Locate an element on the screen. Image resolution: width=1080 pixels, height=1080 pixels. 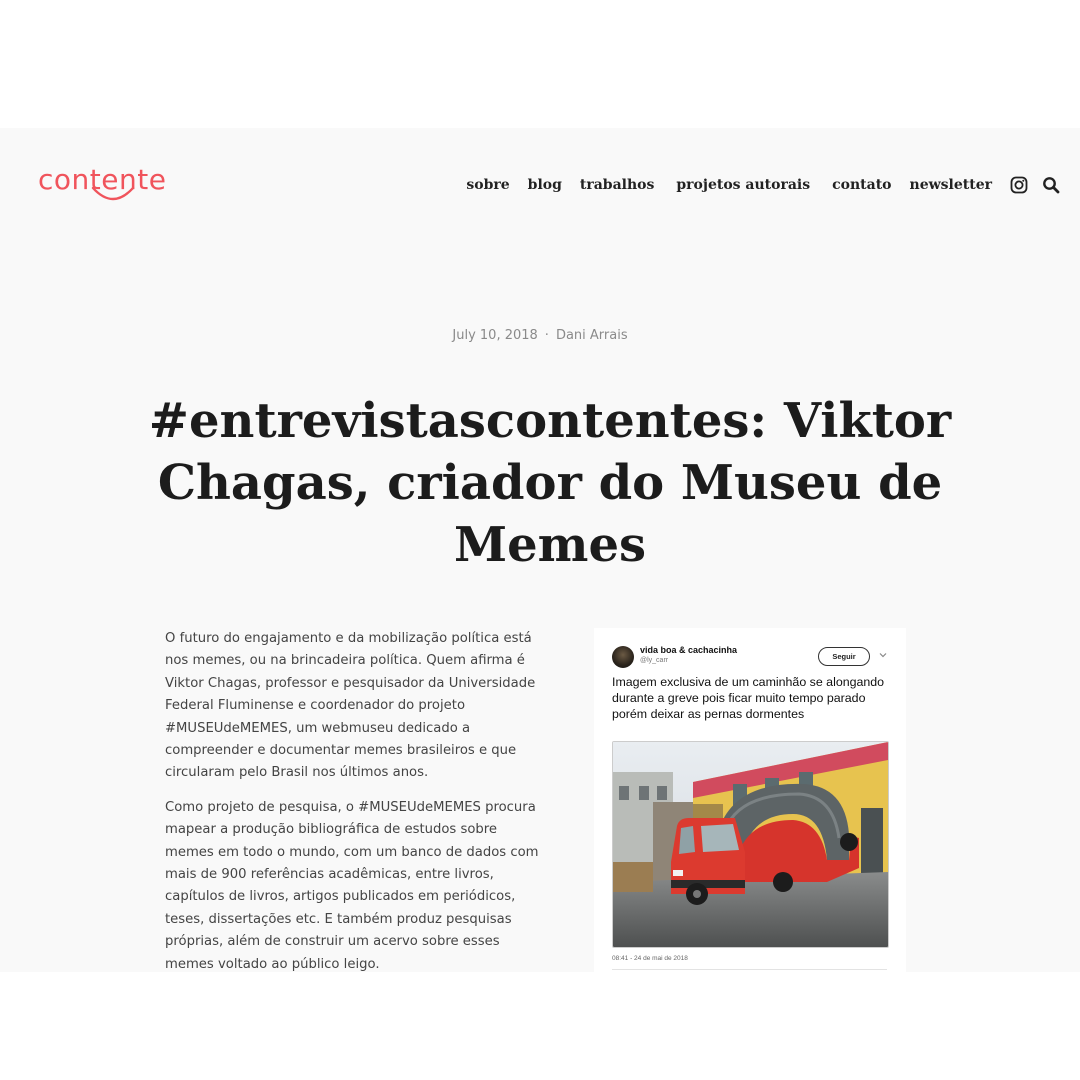
tweet-author-handle: @ly_carr is located at coordinates (654, 660).